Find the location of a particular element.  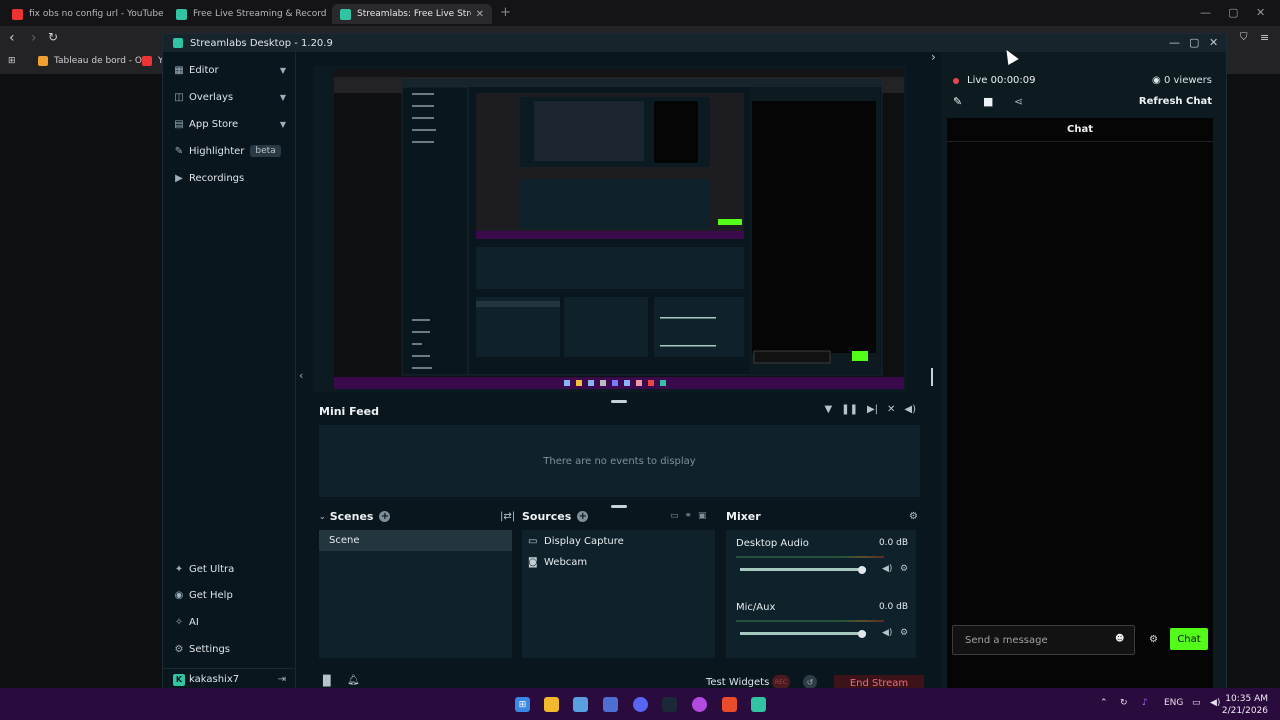

skip-icon: ▶| is located at coordinates (872, 409).